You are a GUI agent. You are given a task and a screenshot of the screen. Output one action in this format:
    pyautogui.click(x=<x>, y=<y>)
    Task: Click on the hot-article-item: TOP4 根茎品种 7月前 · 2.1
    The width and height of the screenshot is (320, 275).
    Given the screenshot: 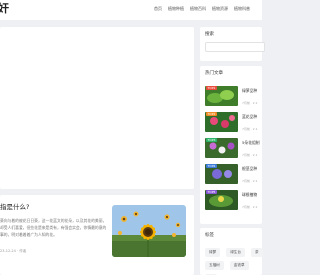 What is the action you would take?
    pyautogui.click(x=235, y=175)
    